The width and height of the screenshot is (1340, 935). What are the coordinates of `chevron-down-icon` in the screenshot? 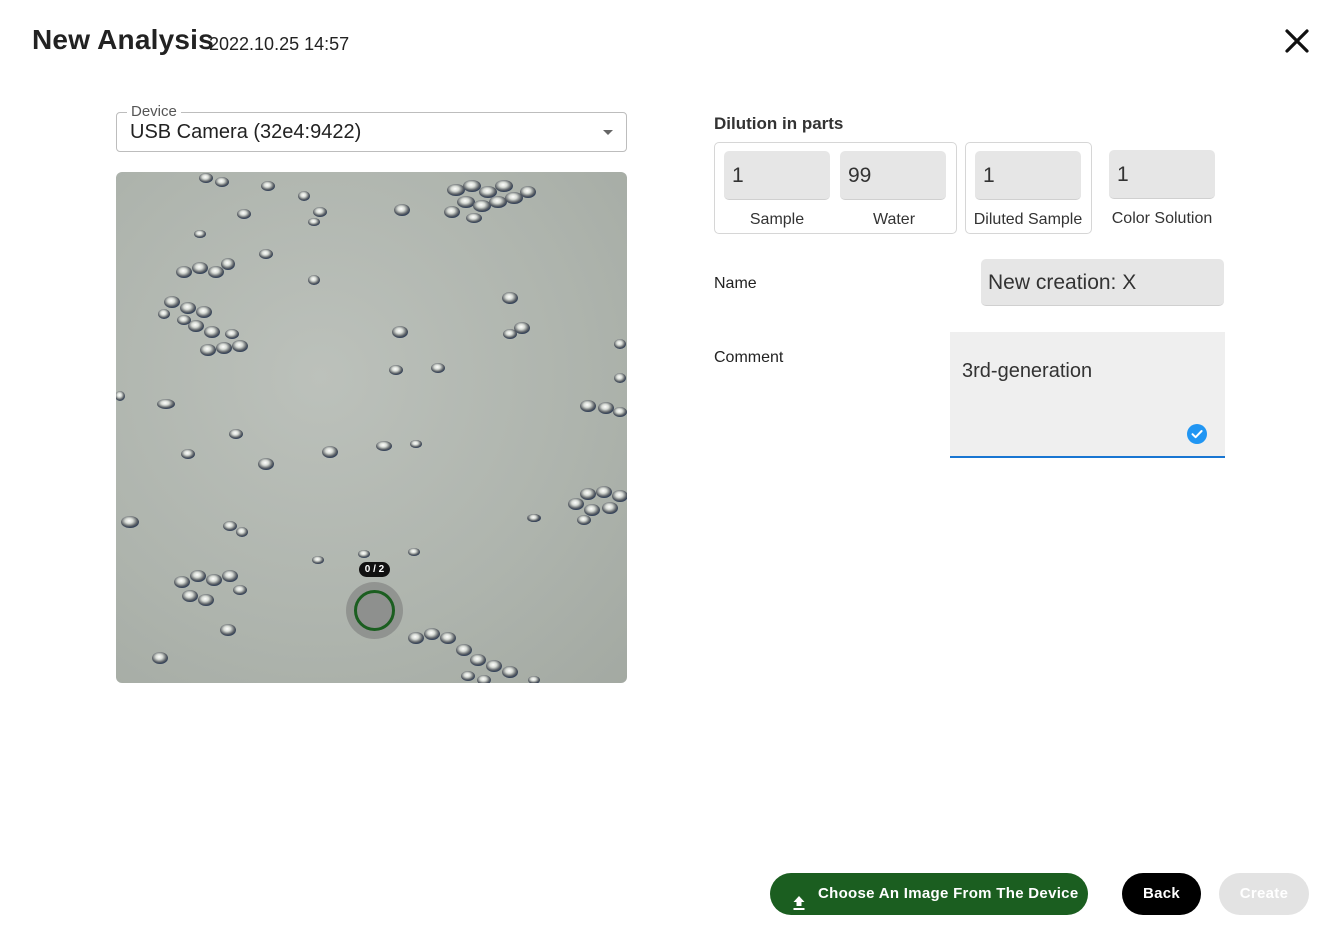 It's located at (608, 132).